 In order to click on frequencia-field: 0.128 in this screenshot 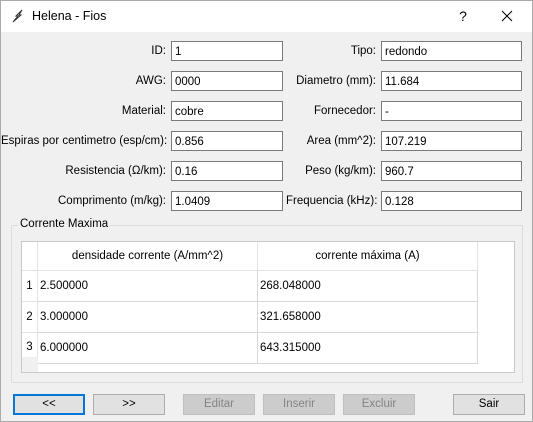, I will do `click(451, 201)`.